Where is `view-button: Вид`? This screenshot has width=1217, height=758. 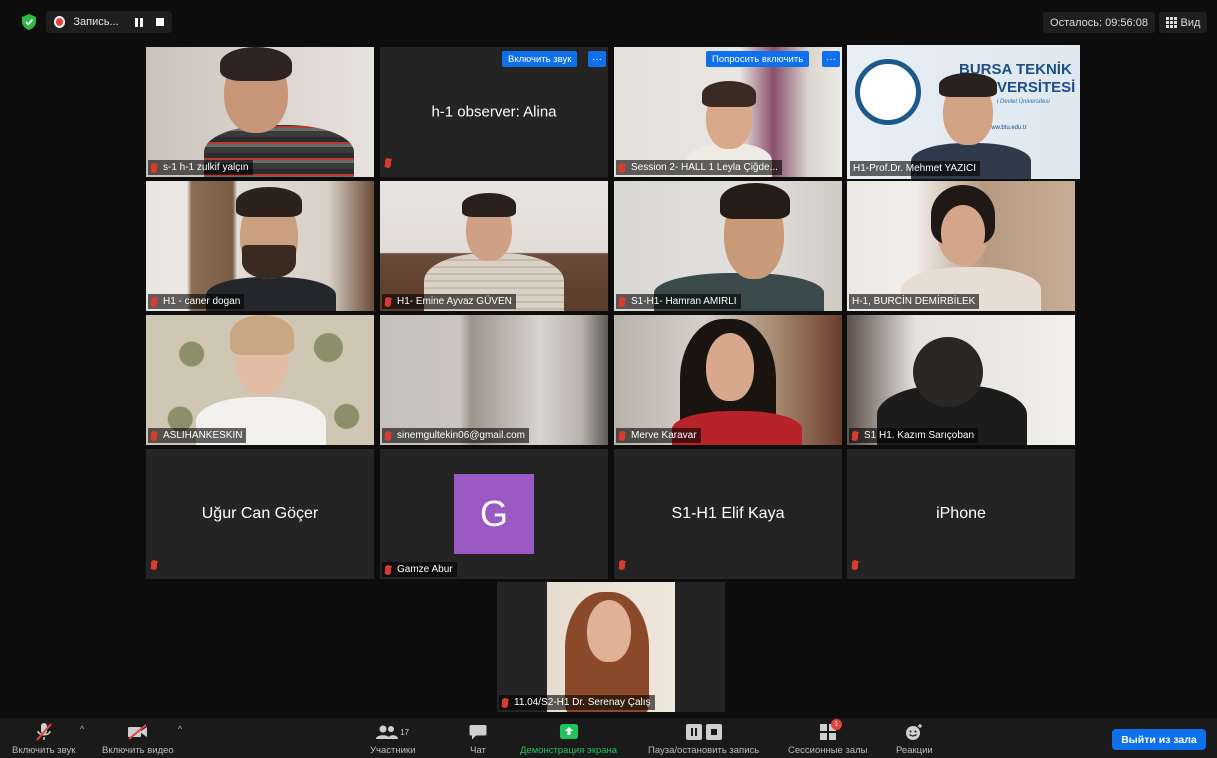
view-button: Вид is located at coordinates (1183, 22).